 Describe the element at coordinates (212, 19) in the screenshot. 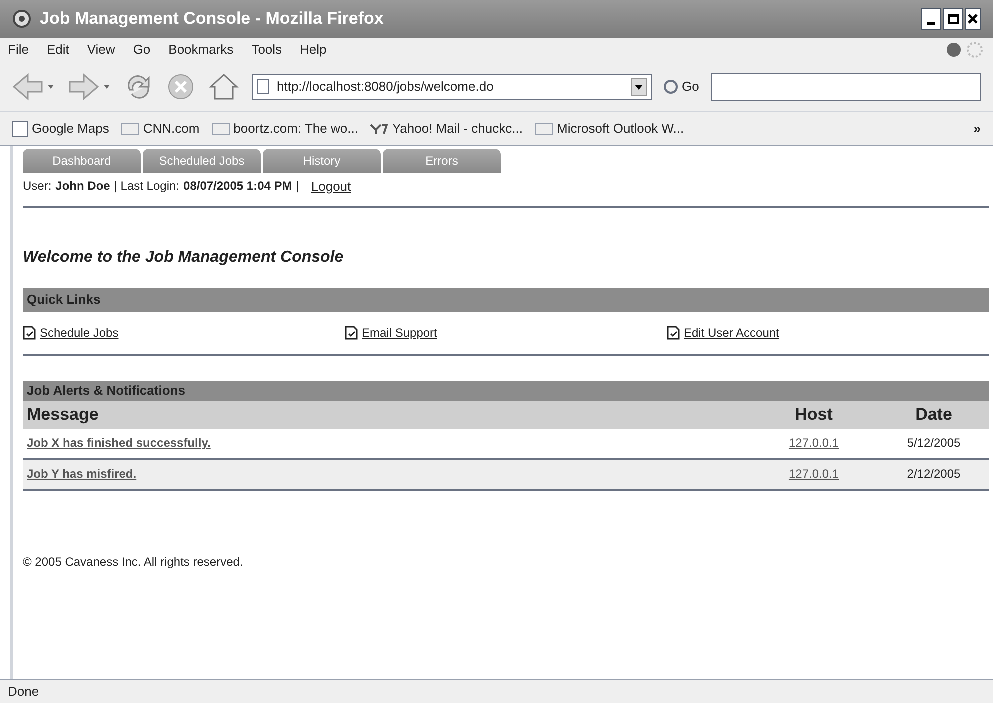

I see `window-title: Job Management Console - Mozilla Firefox` at that location.